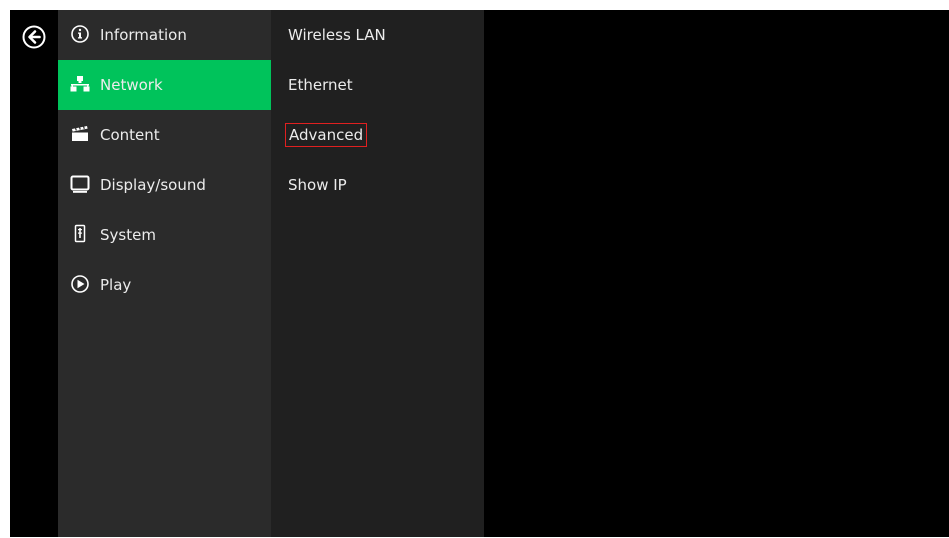 This screenshot has width=949, height=538. I want to click on menu-item-information: Information, so click(164, 35).